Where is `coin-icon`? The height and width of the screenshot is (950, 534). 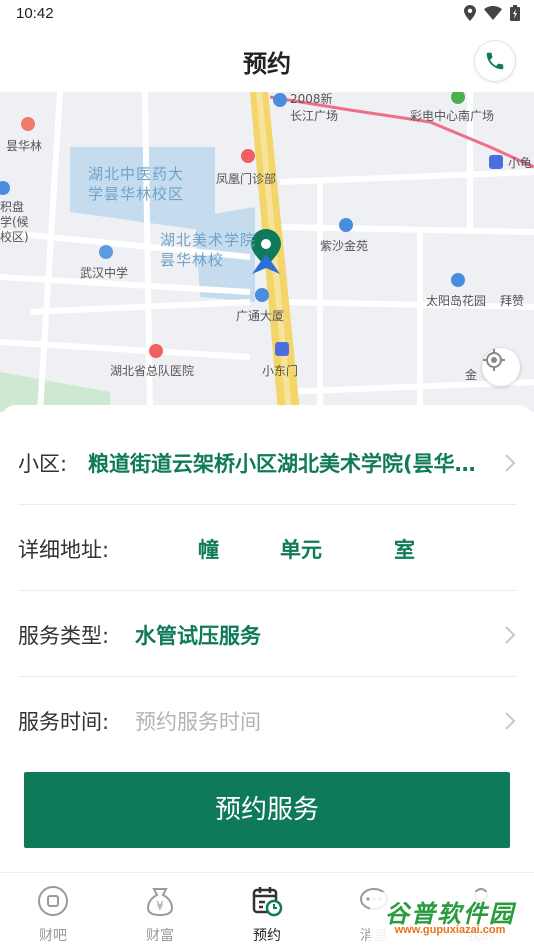 coin-icon is located at coordinates (53, 901).